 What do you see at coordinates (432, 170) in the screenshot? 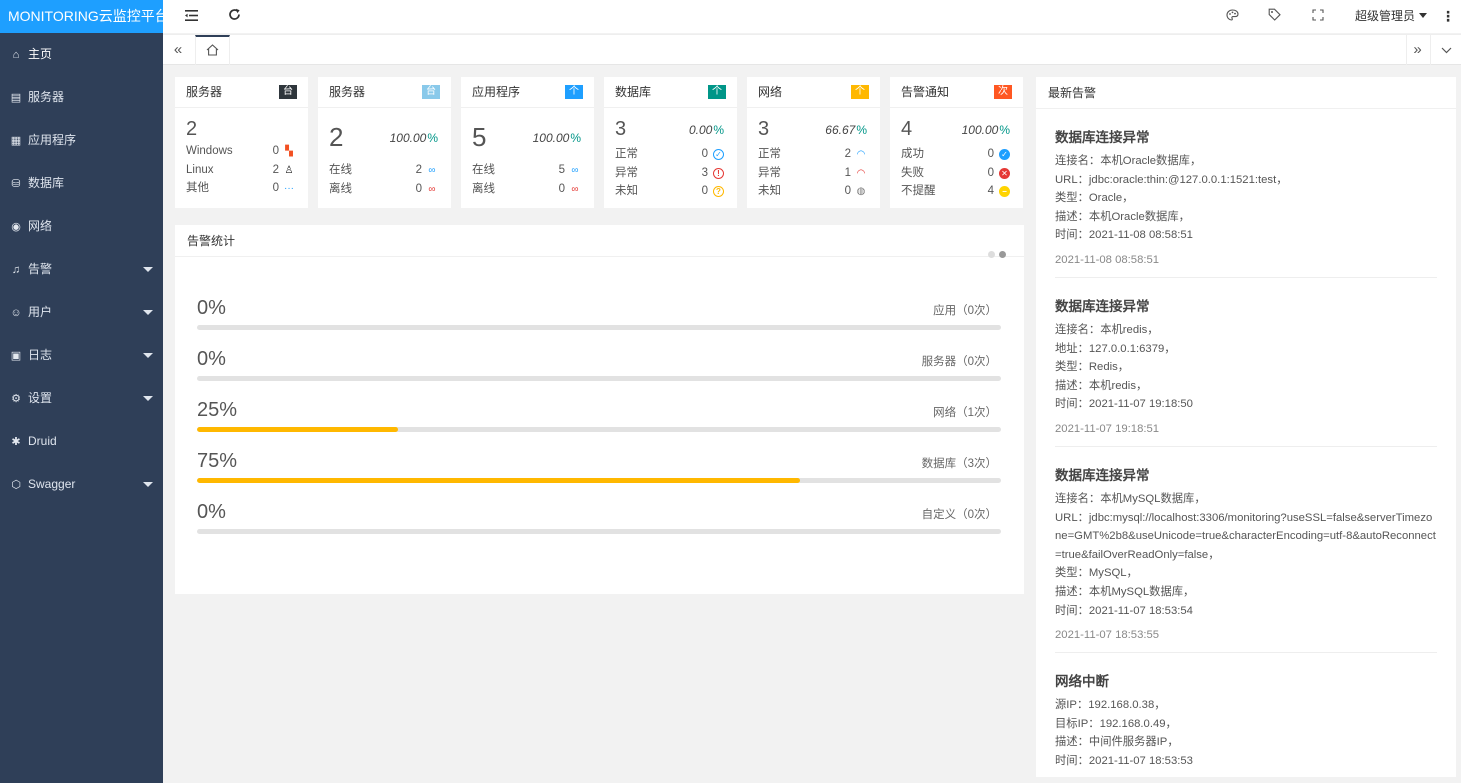
I see `link-icon: ∞` at bounding box center [432, 170].